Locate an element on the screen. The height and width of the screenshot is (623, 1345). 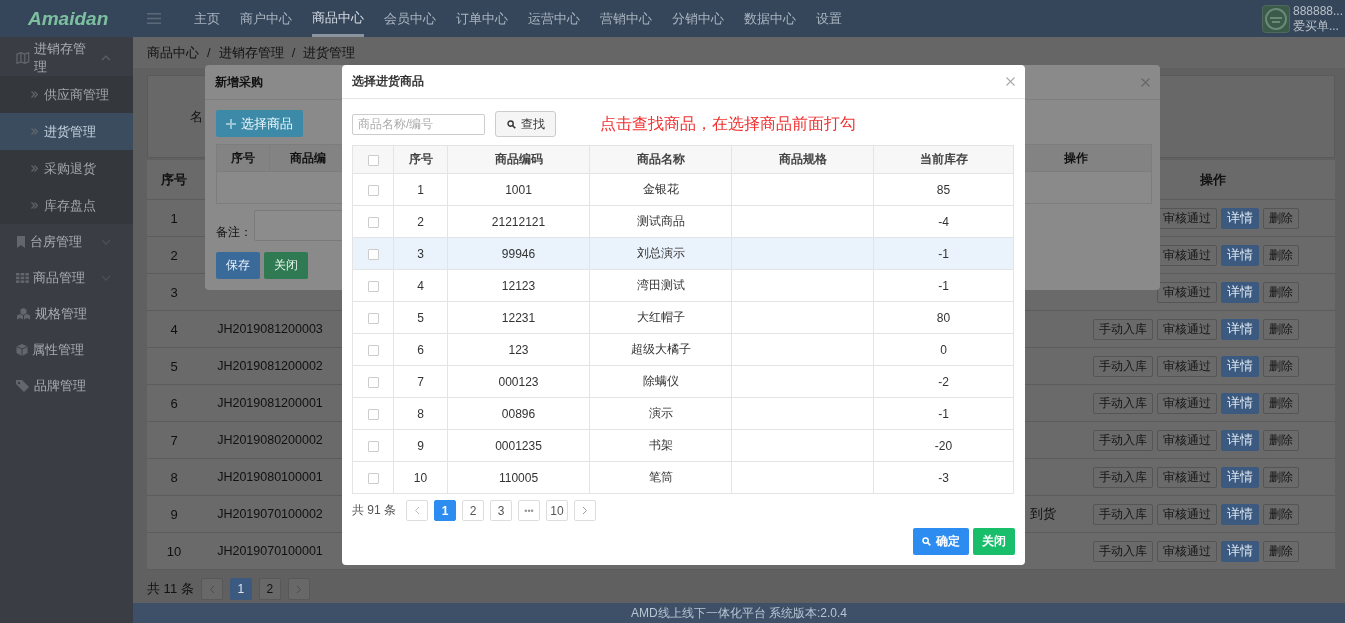
more-pages-button: ••• is located at coordinates (529, 510).